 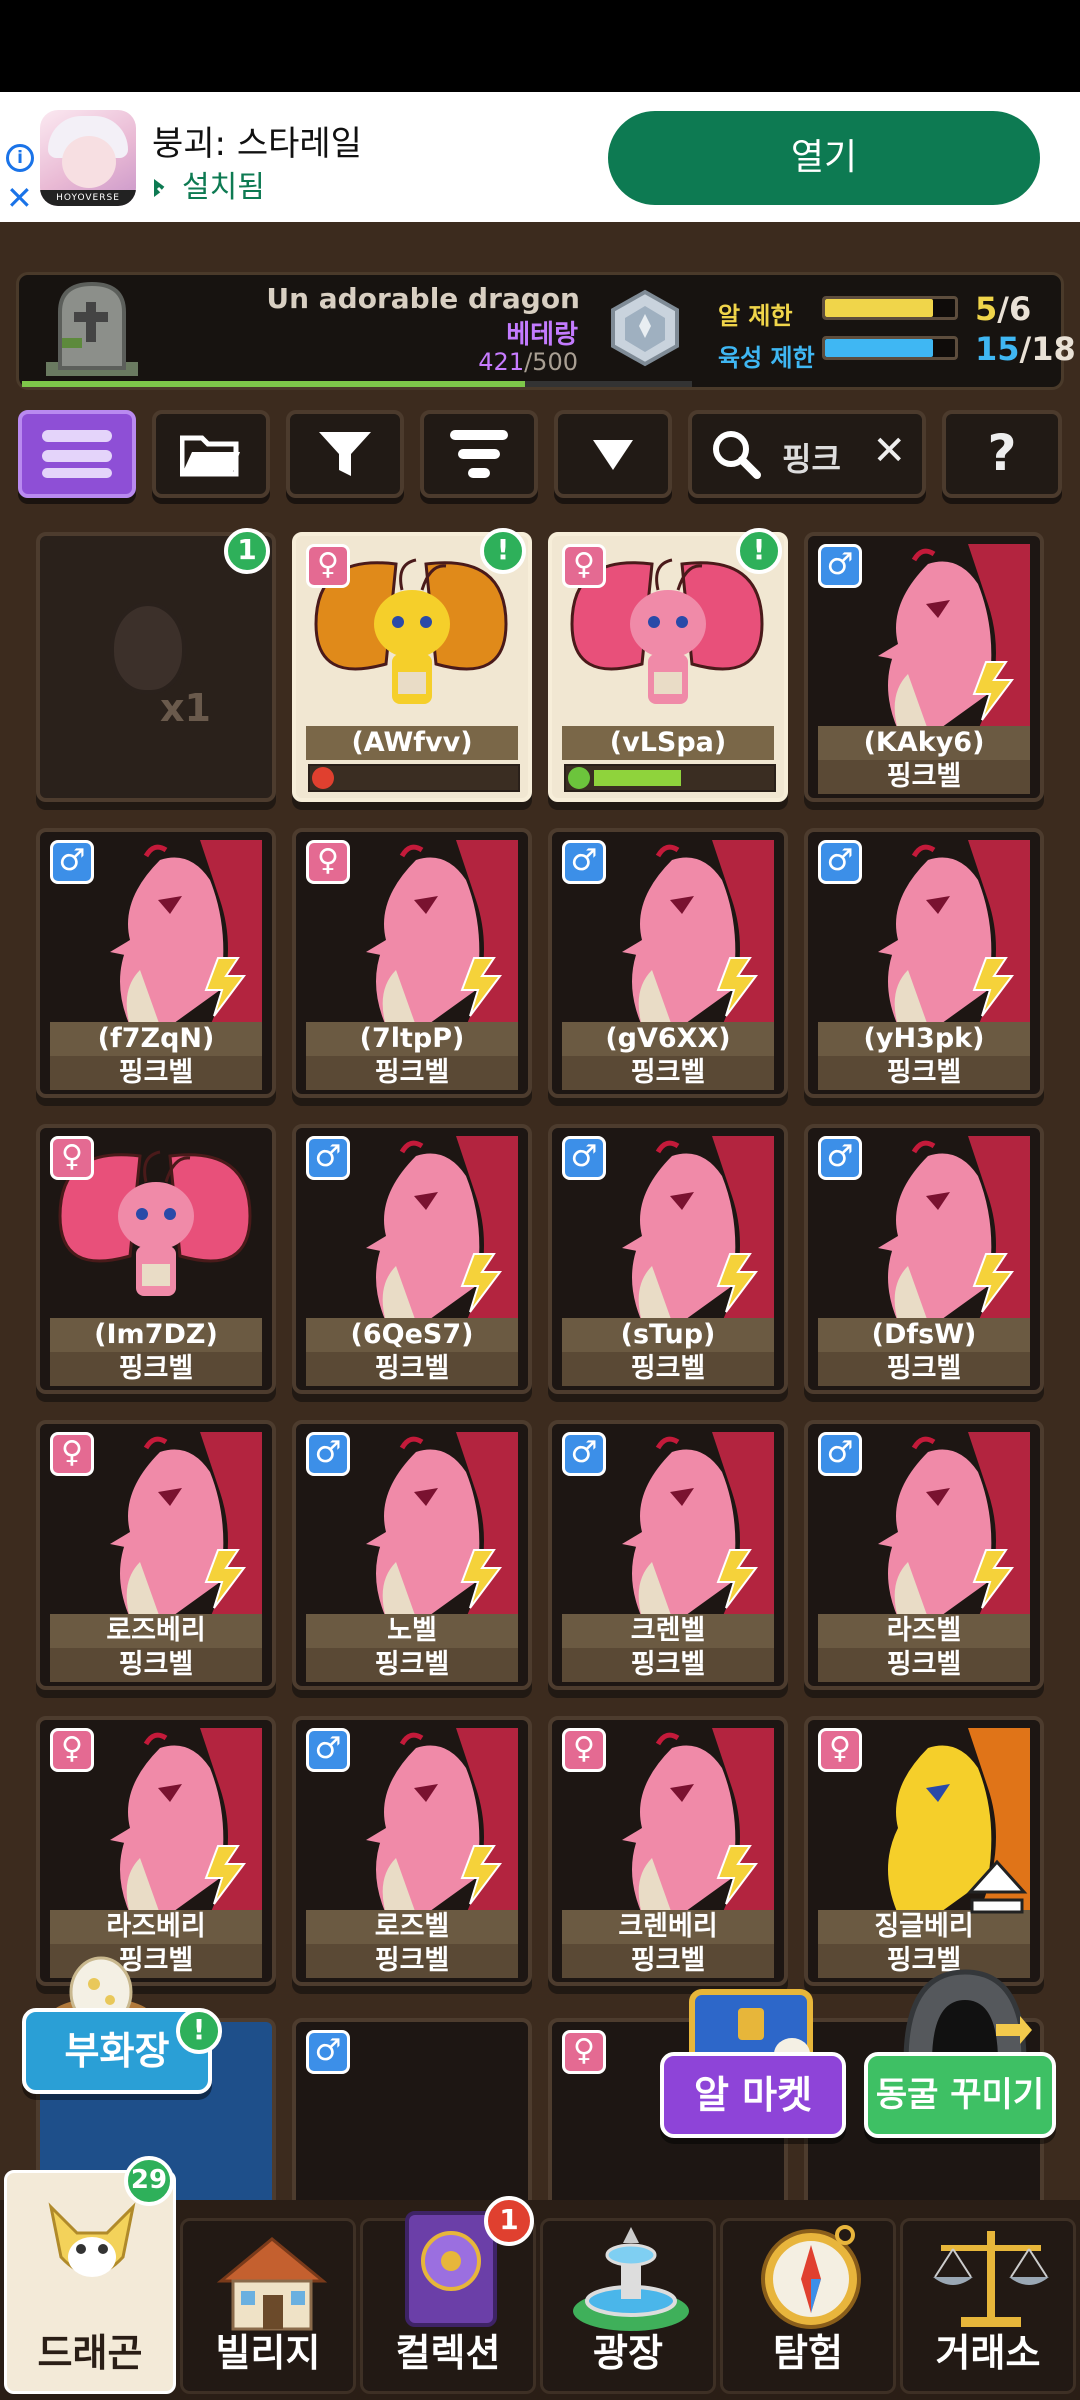 What do you see at coordinates (412, 1555) in the screenshot?
I see `dragon-card: ♂ 노벨 핑크벨` at bounding box center [412, 1555].